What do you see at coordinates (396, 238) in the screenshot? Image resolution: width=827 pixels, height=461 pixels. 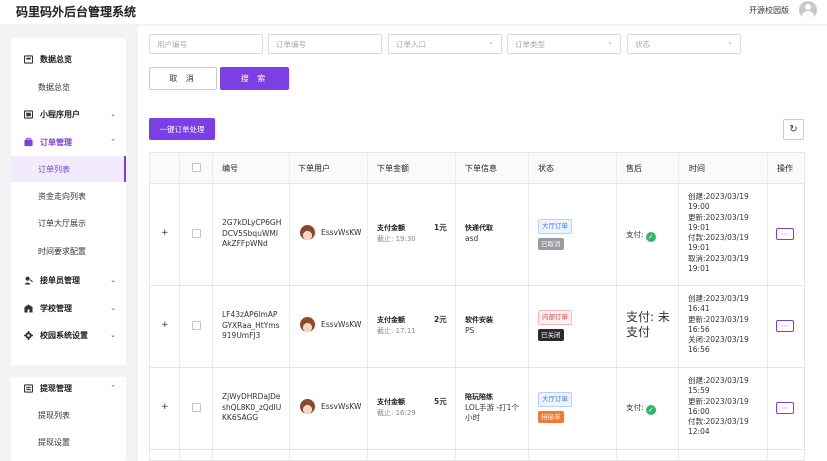 I see `deadline: 截止: 19:30` at bounding box center [396, 238].